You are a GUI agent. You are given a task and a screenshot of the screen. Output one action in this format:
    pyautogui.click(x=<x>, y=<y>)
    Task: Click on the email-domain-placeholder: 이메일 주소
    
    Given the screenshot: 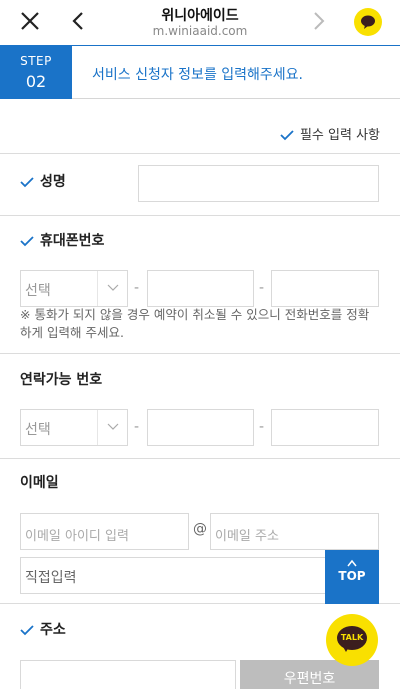 What is the action you would take?
    pyautogui.click(x=247, y=536)
    